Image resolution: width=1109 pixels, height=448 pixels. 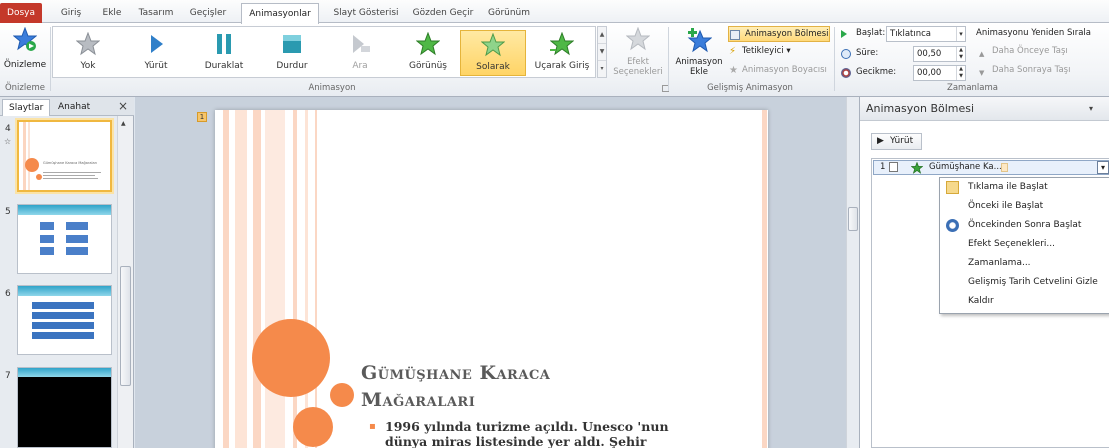 I want to click on add-animation-button: Animasyon Ekle, so click(x=699, y=54).